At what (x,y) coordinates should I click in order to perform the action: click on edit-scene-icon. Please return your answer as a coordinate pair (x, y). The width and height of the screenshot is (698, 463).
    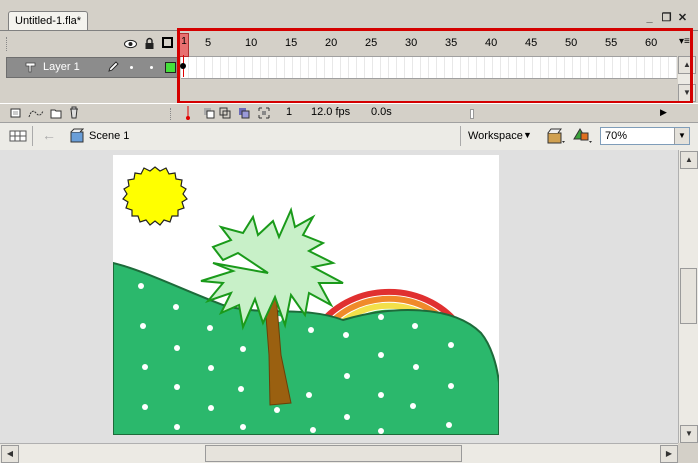
    Looking at the image, I should click on (556, 136).